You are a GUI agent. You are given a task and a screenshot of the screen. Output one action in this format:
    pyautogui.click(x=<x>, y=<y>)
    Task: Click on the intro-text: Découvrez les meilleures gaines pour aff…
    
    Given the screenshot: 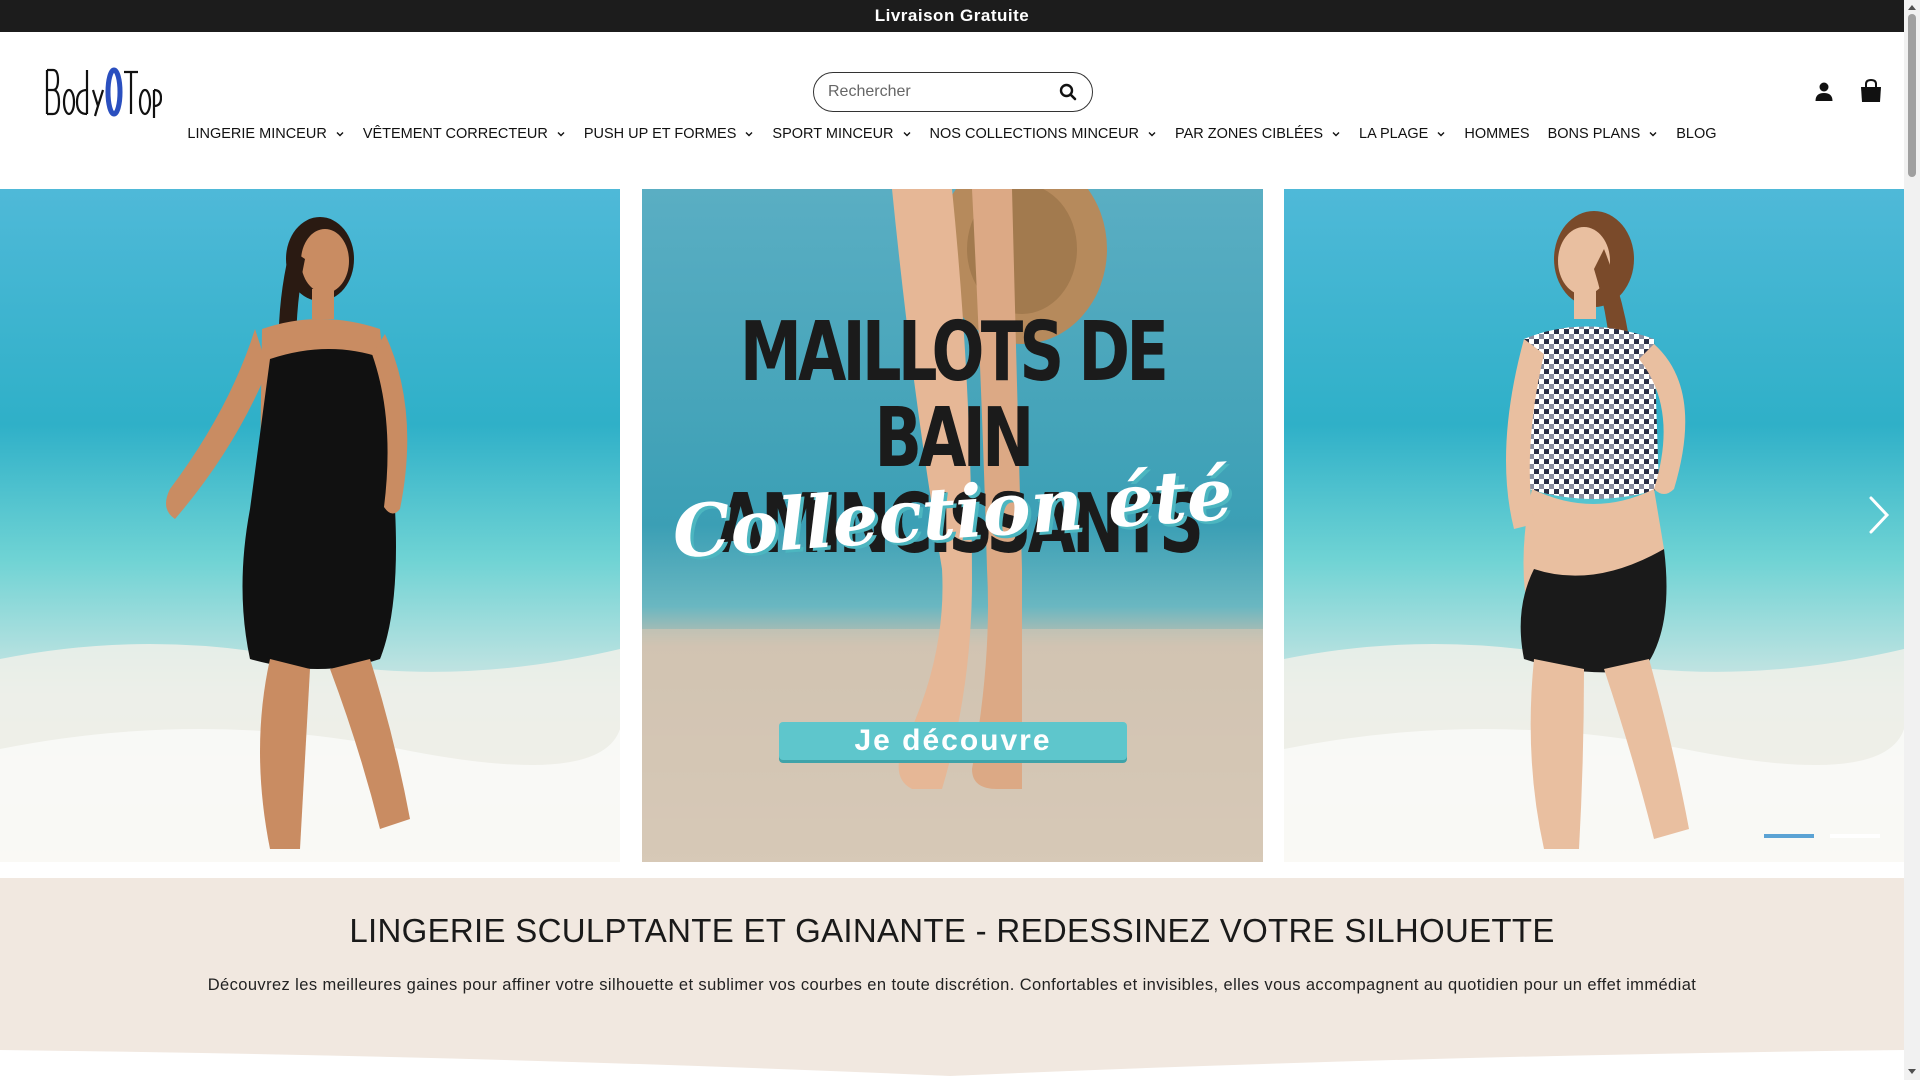 What is the action you would take?
    pyautogui.click(x=952, y=985)
    